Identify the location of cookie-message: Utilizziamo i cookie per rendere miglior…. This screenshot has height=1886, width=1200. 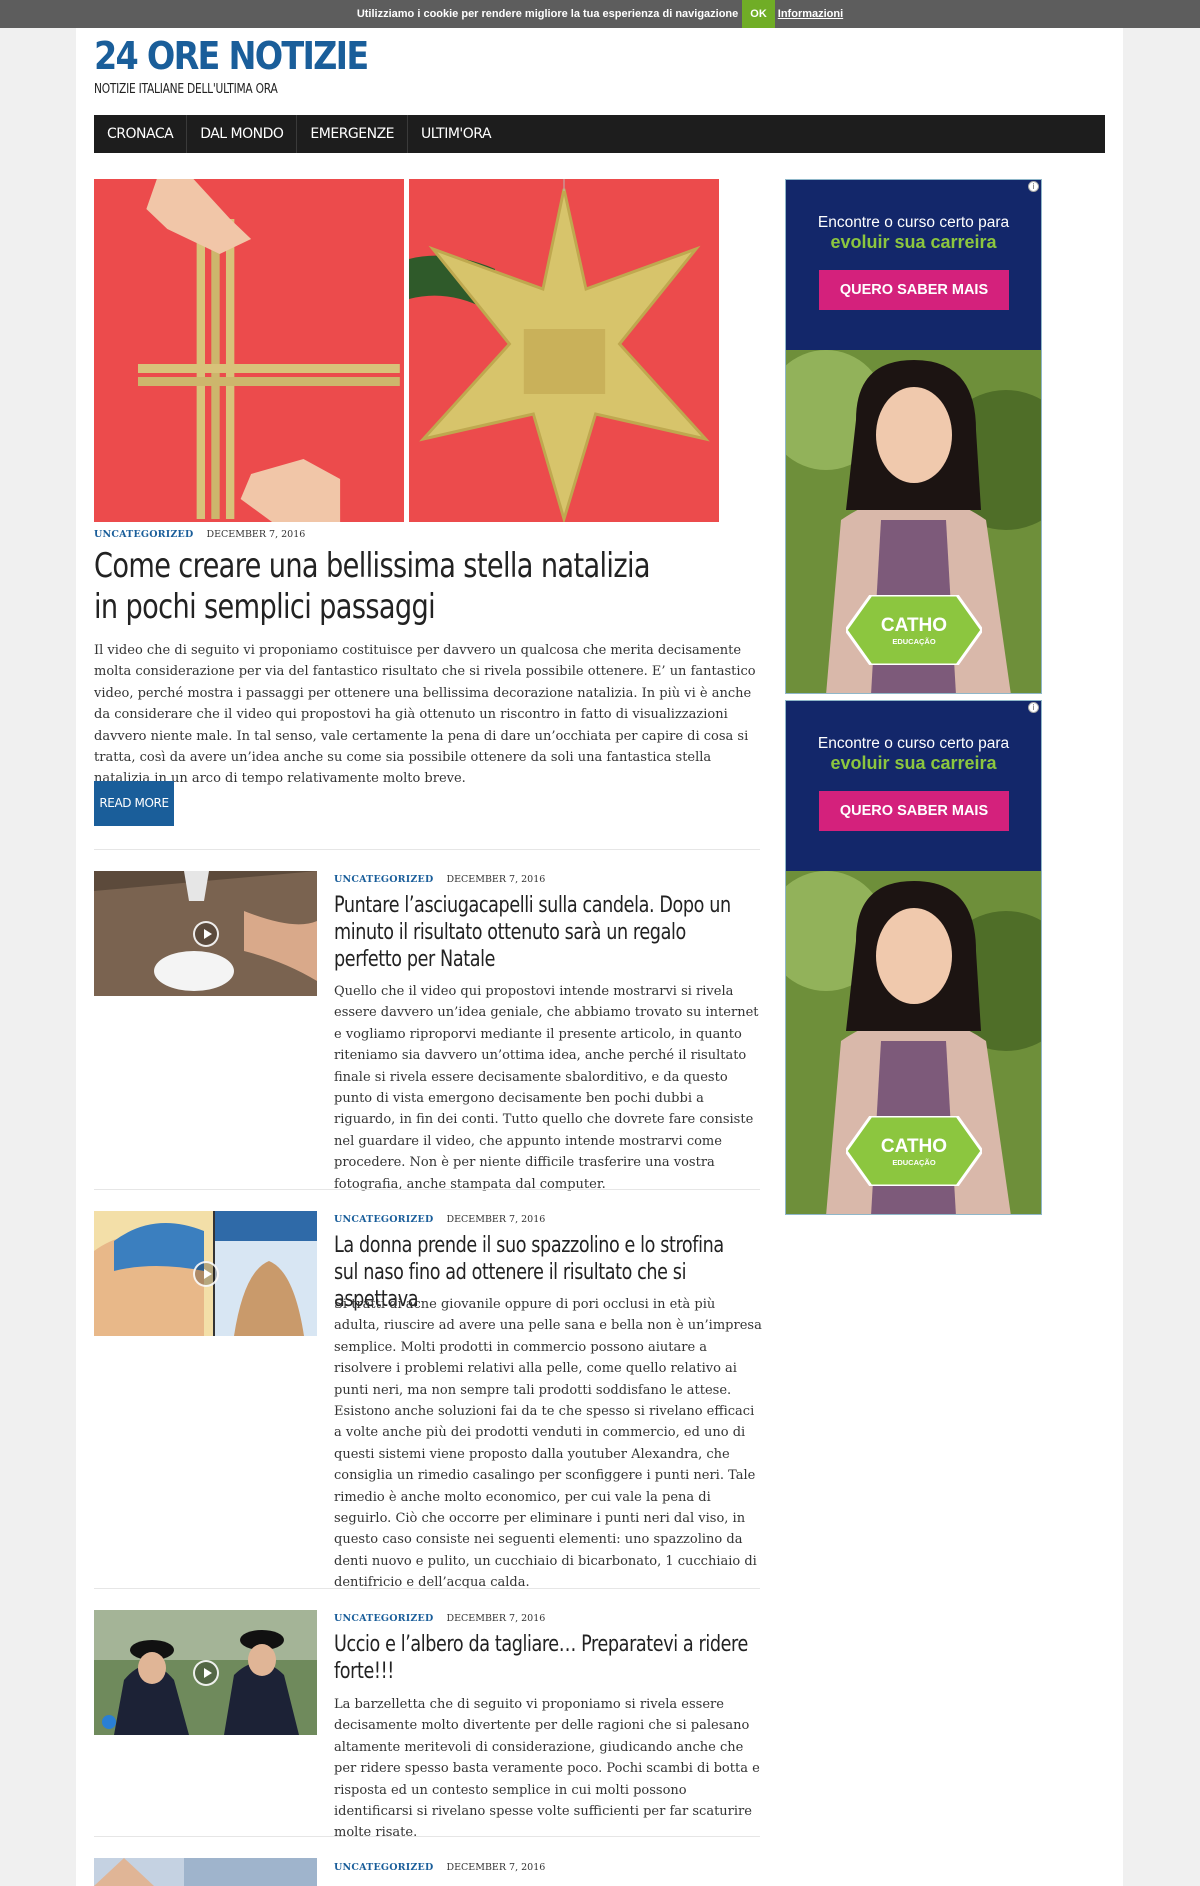
(547, 14).